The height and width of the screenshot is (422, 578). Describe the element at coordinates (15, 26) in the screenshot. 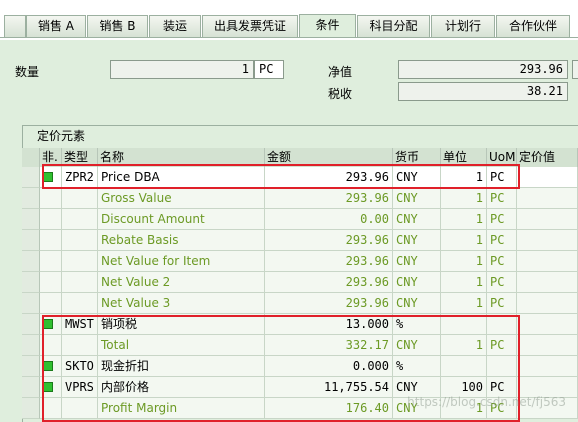

I see `tab-scroll-left` at that location.